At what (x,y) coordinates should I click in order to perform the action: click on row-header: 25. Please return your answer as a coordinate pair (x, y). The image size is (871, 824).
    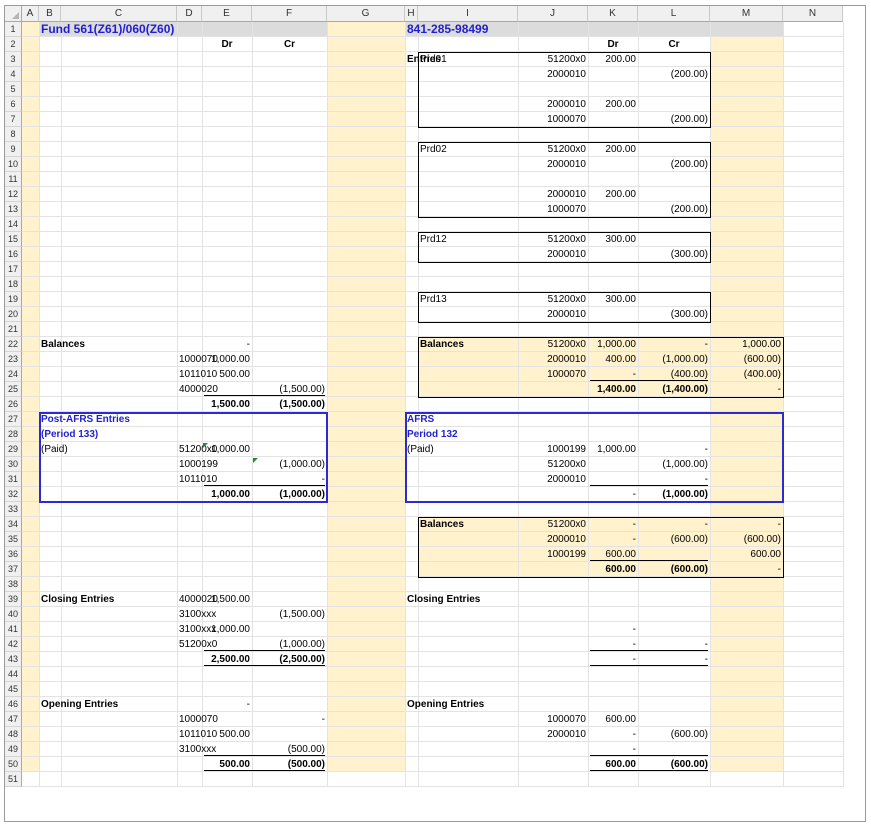
    Looking at the image, I should click on (13, 389).